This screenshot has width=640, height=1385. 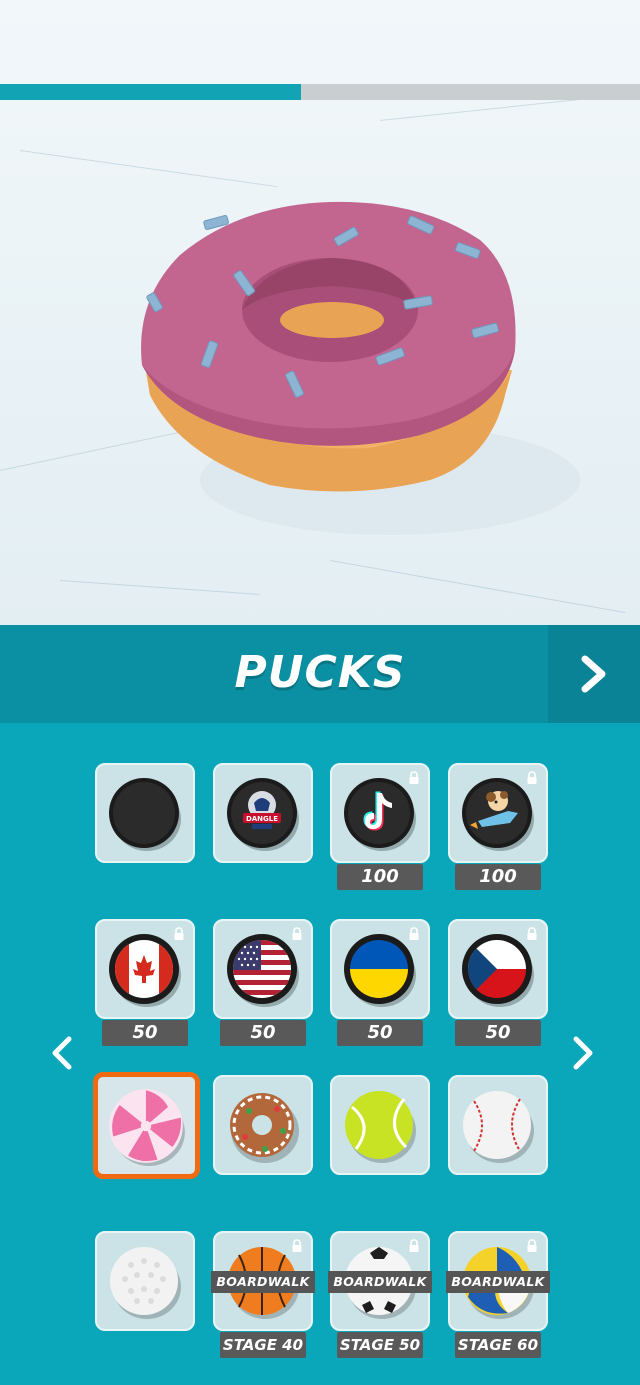 I want to click on puck-slot-ukraine-puck, so click(x=380, y=969).